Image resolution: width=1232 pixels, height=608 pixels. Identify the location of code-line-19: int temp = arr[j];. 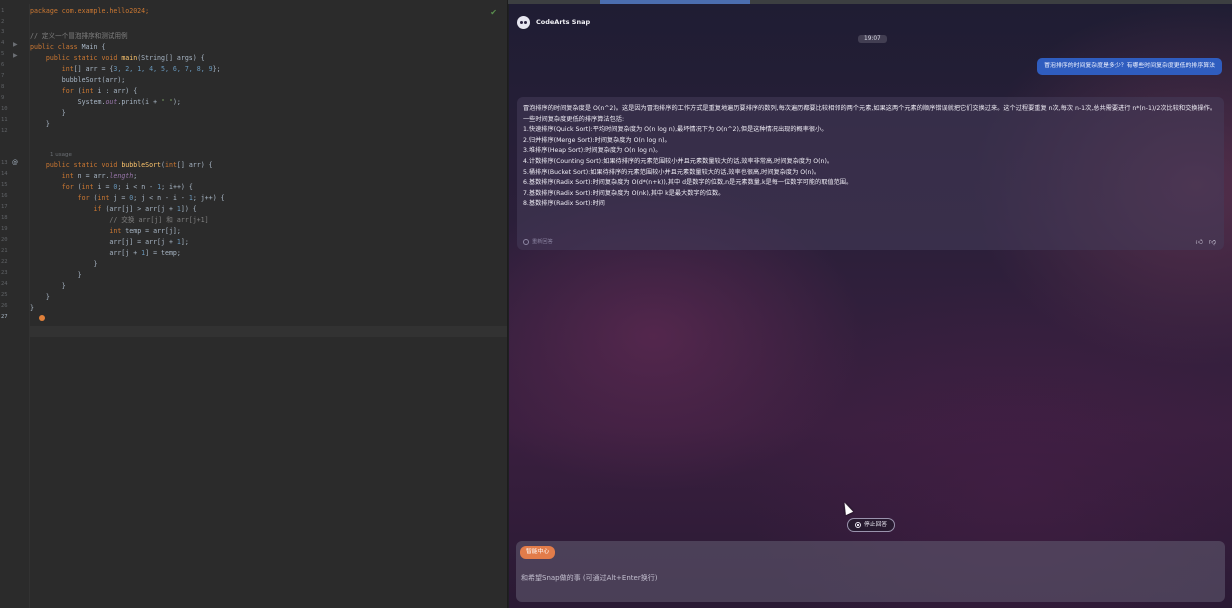
(105, 231).